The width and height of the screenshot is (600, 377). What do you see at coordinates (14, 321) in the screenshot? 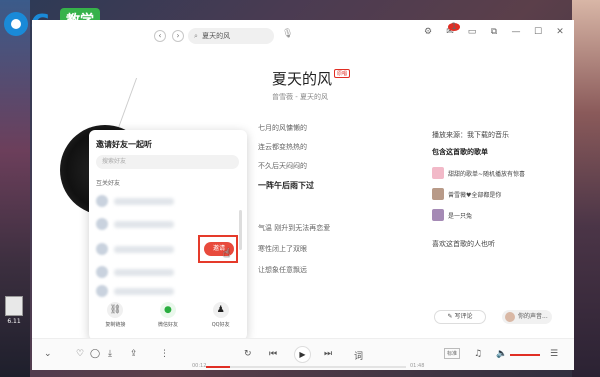
I see `desktop-file-label: 6.11` at bounding box center [14, 321].